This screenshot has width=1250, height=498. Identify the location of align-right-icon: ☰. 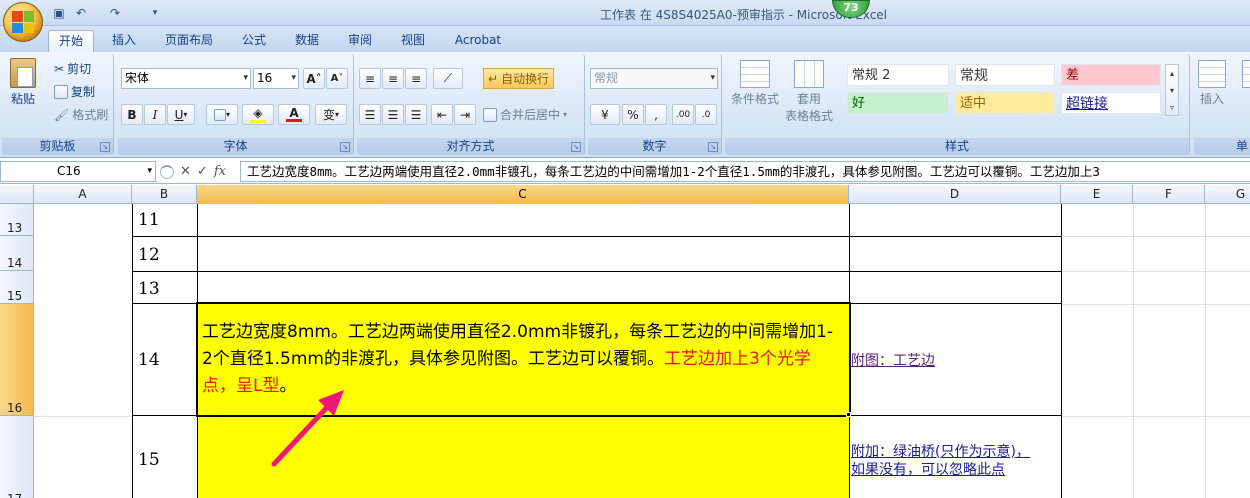
(416, 114).